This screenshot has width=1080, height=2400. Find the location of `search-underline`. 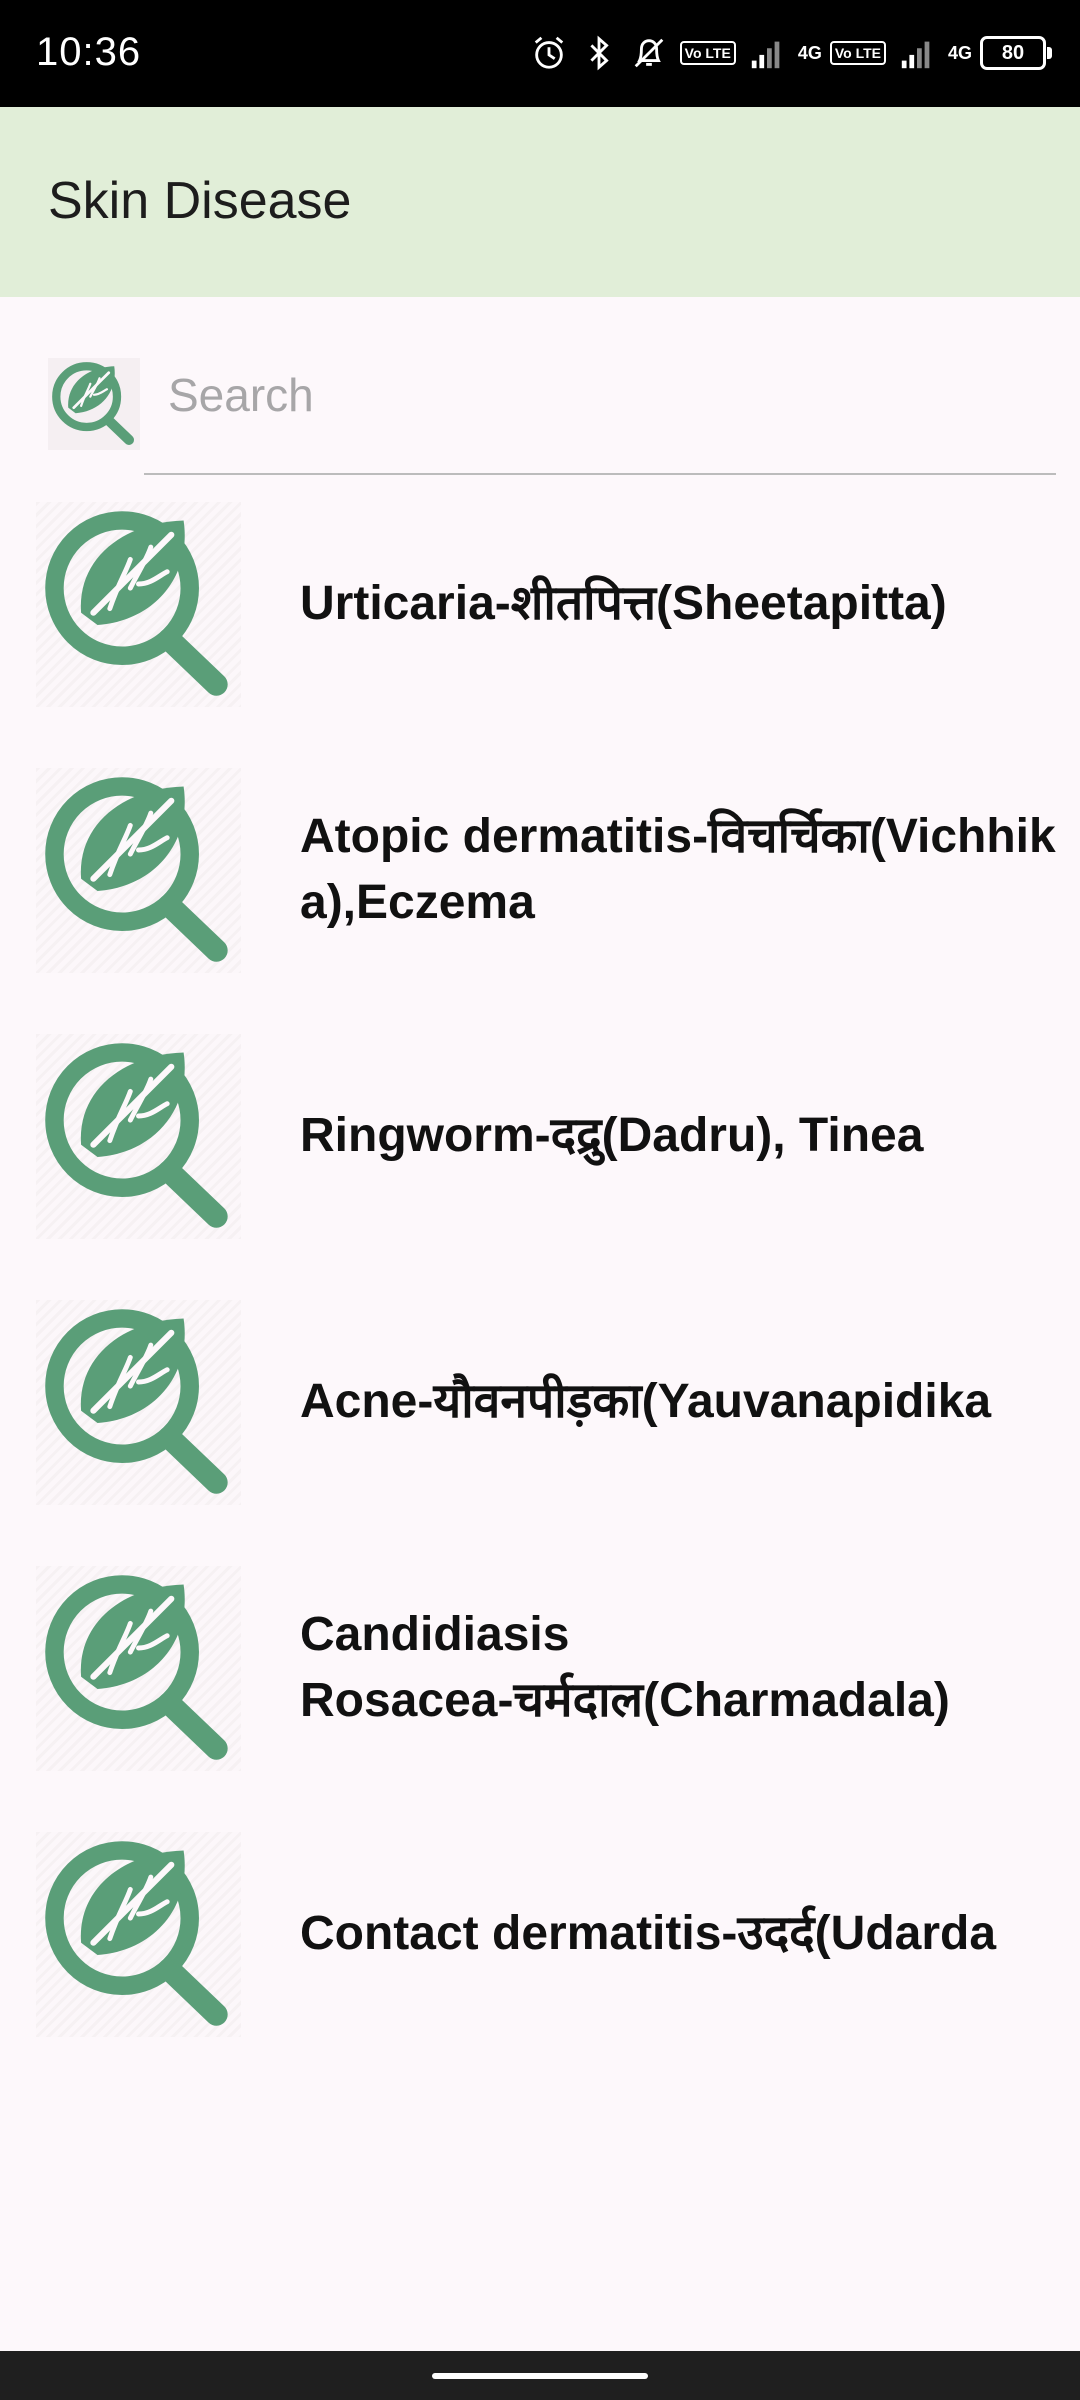

search-underline is located at coordinates (600, 474).